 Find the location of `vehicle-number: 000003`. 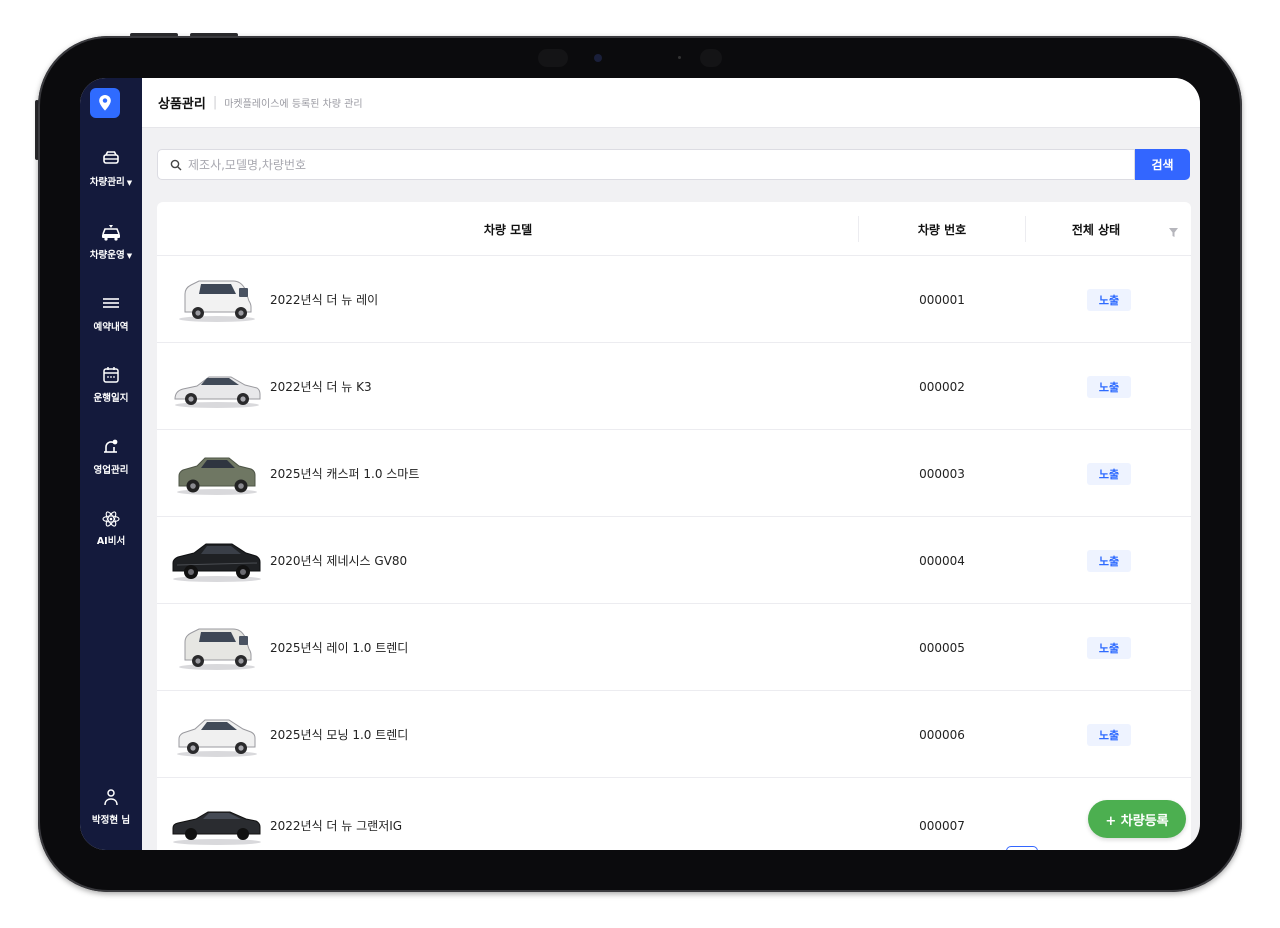

vehicle-number: 000003 is located at coordinates (942, 473).